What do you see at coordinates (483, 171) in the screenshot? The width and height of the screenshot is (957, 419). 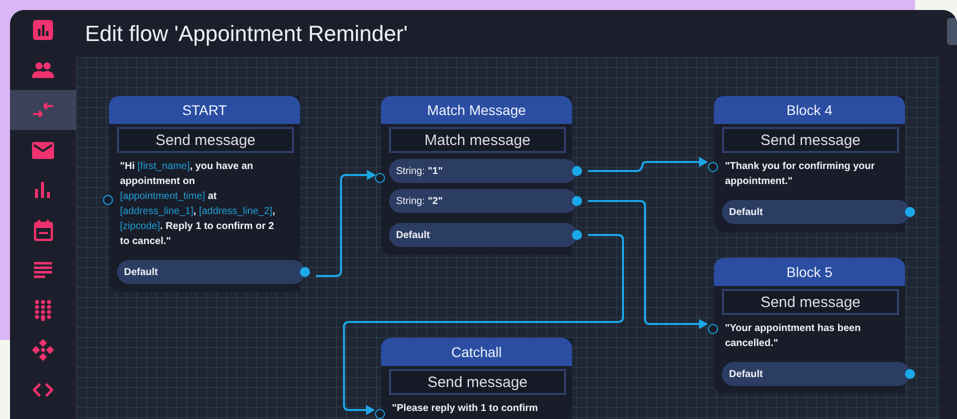 I see `output-option: String: "1"` at bounding box center [483, 171].